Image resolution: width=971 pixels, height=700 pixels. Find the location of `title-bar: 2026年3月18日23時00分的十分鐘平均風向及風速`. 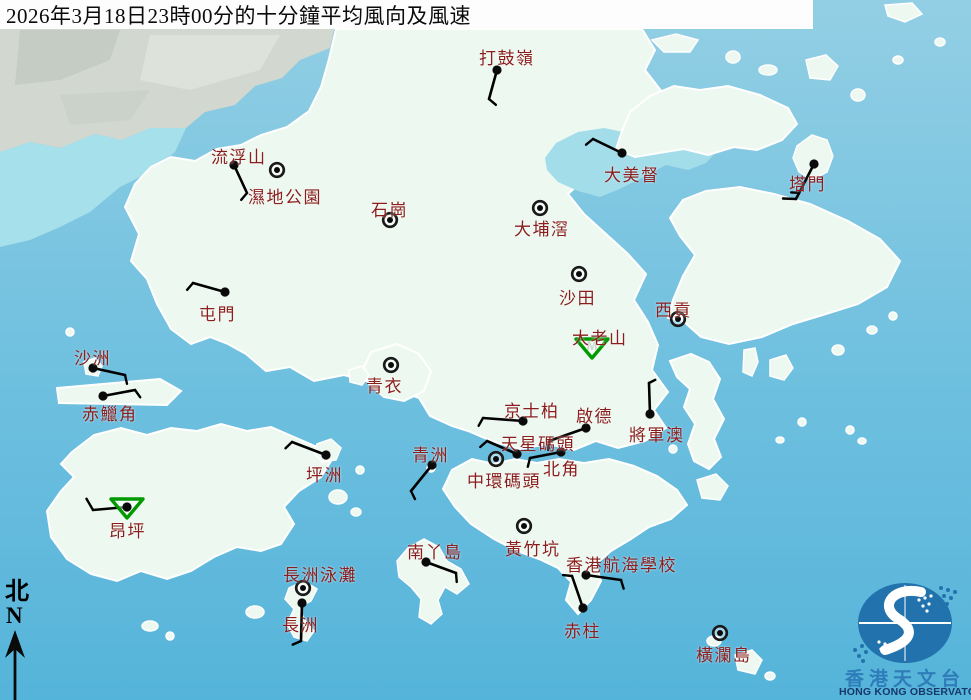

title-bar: 2026年3月18日23時00分的十分鐘平均風向及風速 is located at coordinates (406, 14).